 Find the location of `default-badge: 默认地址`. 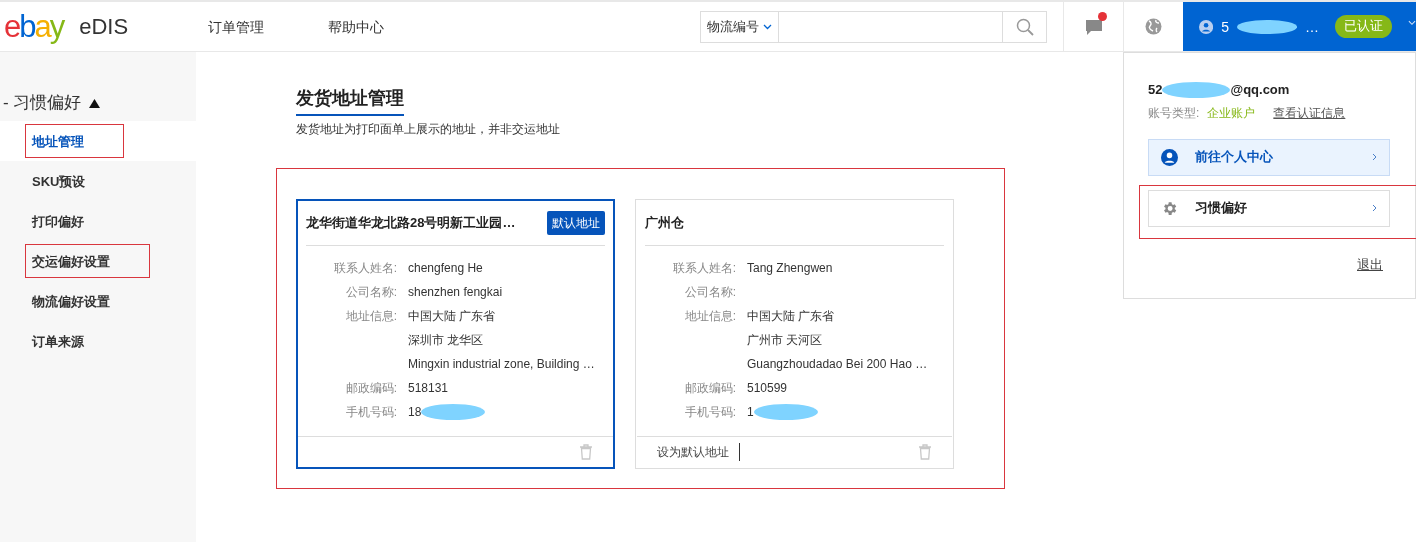

default-badge: 默认地址 is located at coordinates (576, 223).